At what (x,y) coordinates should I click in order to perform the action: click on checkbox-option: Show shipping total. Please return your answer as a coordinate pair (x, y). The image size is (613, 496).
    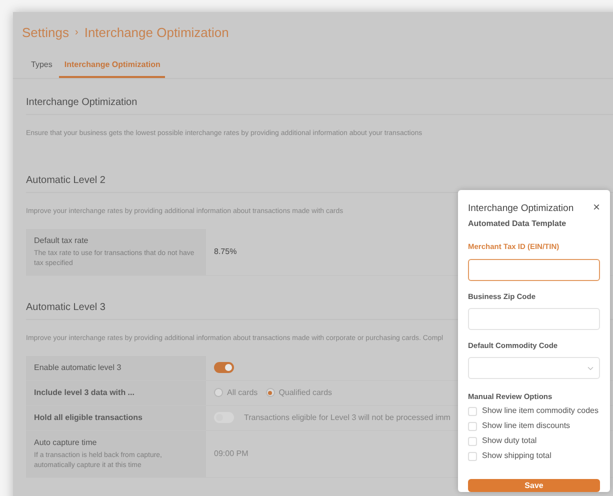
    Looking at the image, I should click on (534, 456).